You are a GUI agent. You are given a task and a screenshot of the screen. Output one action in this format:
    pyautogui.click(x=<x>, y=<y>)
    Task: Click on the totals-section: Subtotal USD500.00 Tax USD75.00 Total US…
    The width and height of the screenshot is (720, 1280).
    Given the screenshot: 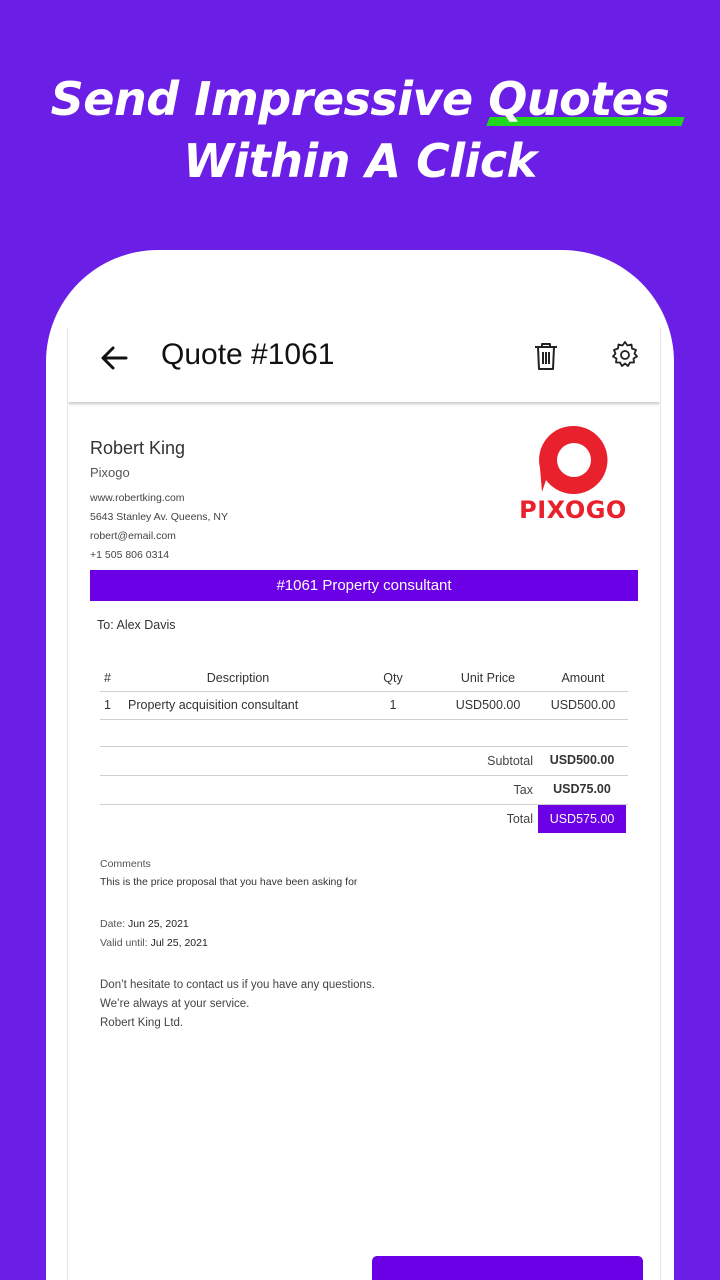 What is the action you would take?
    pyautogui.click(x=364, y=789)
    